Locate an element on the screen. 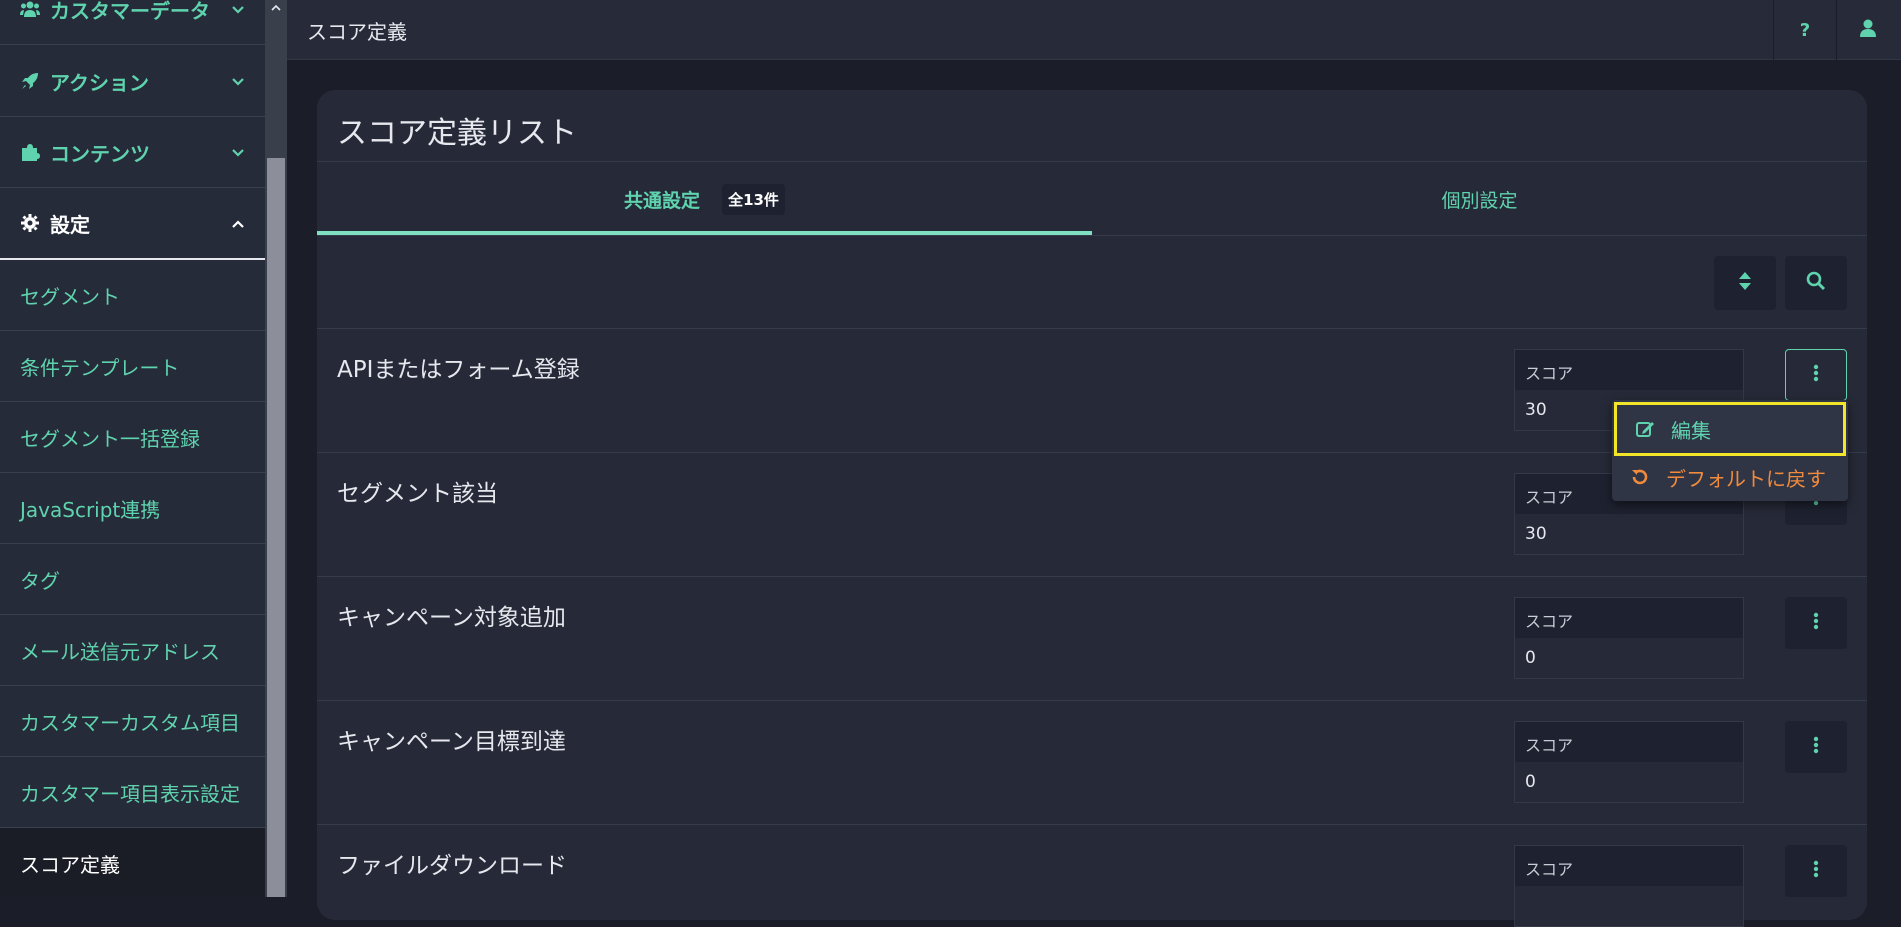 The image size is (1901, 927). count-badge: 全13件 is located at coordinates (753, 199).